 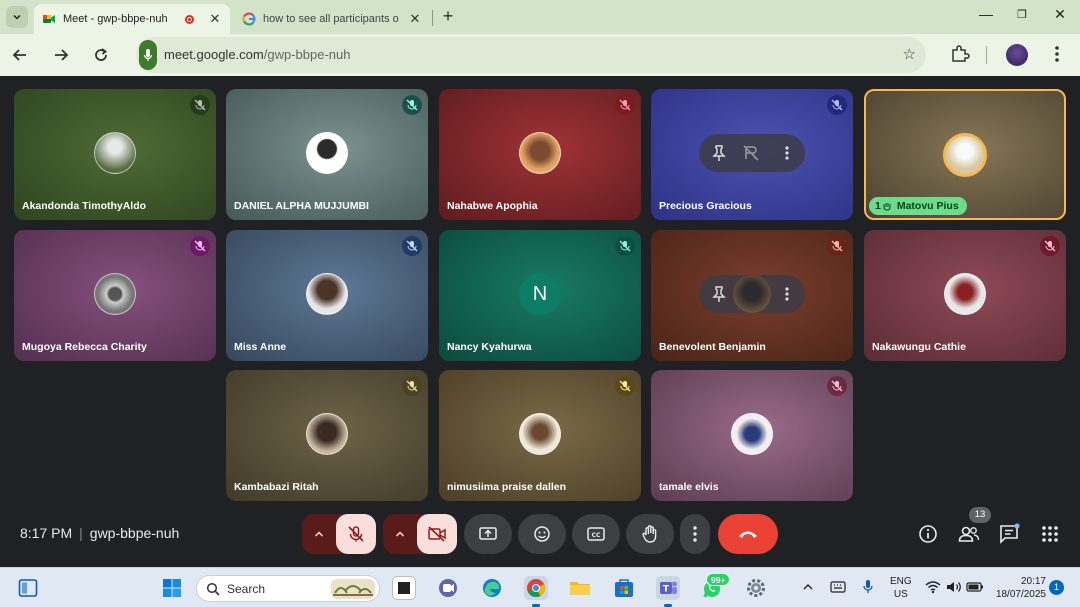 What do you see at coordinates (540, 435) in the screenshot?
I see `participant-tile: nimusiima praise dallen` at bounding box center [540, 435].